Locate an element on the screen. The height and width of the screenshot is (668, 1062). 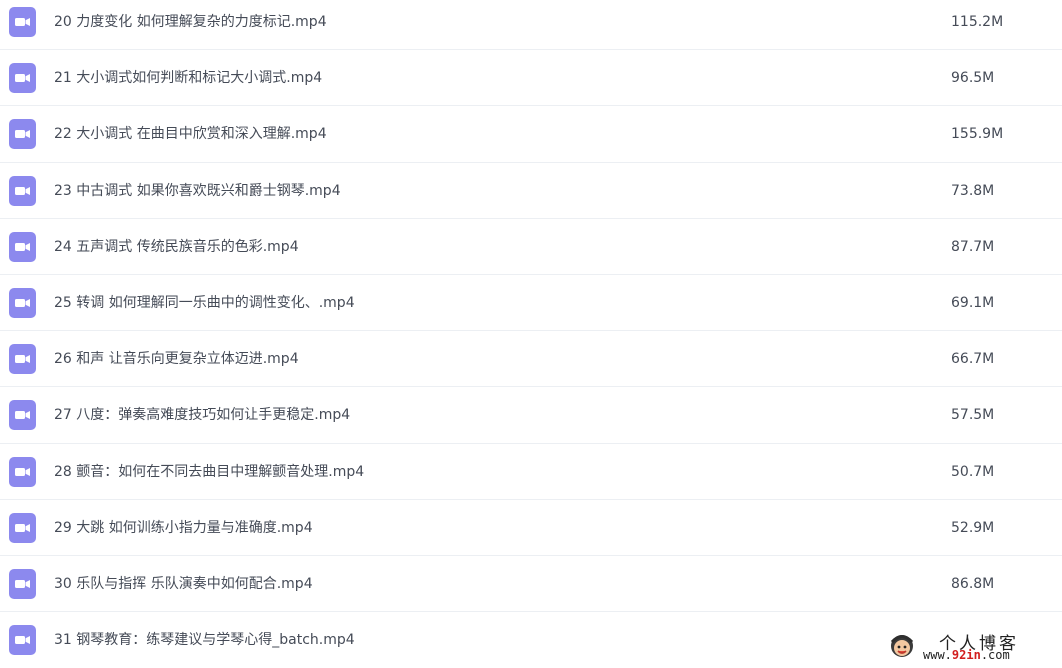
watermark-url: www.92in.com is located at coordinates (966, 655).